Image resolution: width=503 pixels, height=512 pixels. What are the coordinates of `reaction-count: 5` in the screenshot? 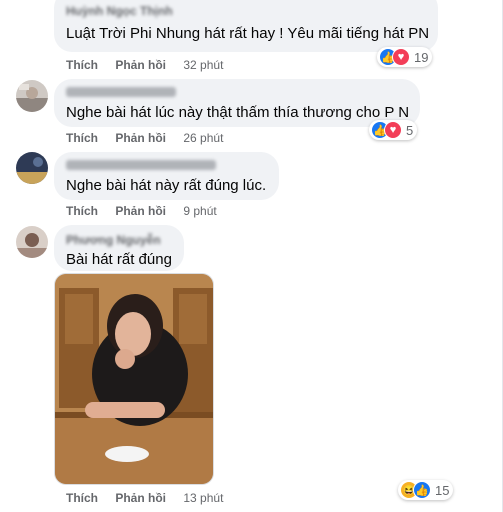 It's located at (410, 130).